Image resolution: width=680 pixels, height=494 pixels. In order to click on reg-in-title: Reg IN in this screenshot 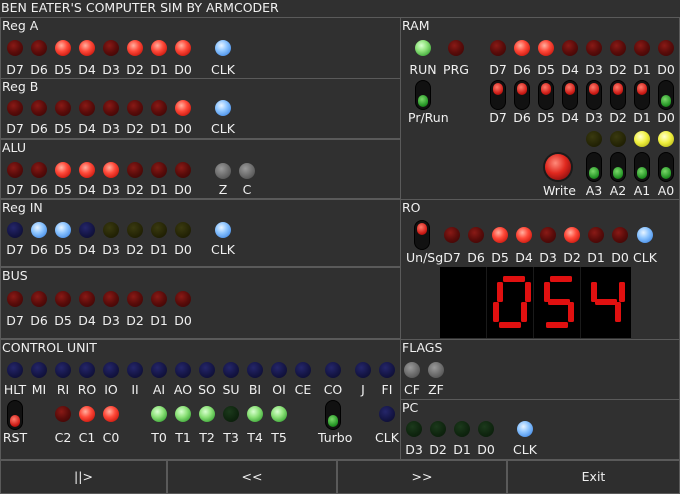, I will do `click(22, 207)`.